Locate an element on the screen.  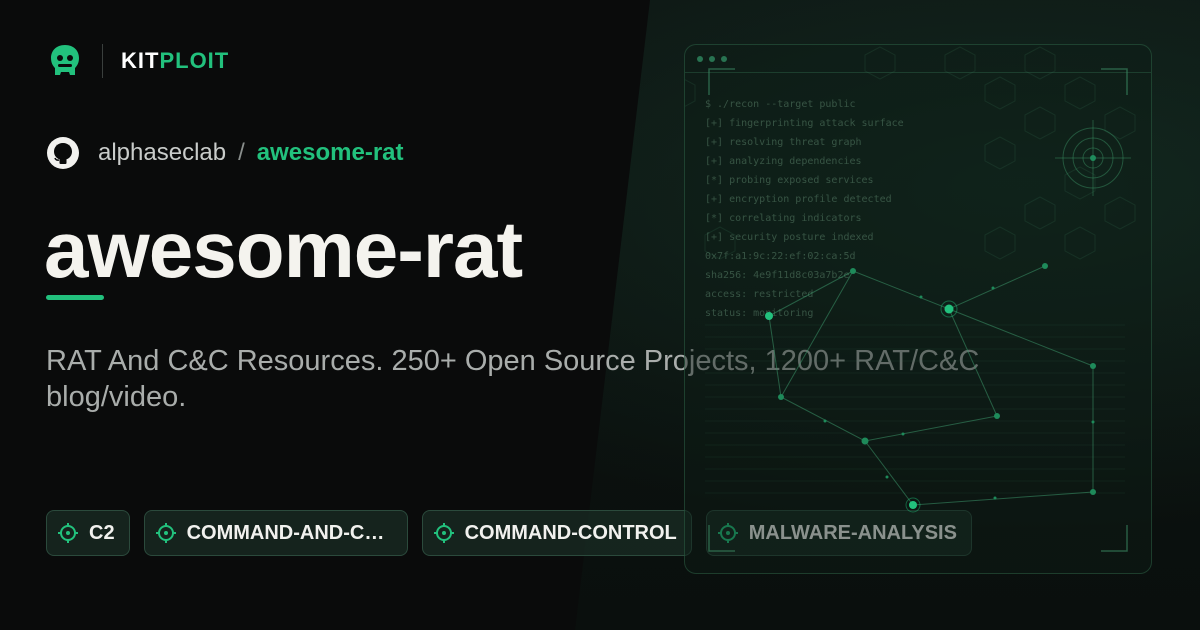
repo-breadcrumb: alphaseclab / awesome-rat is located at coordinates (225, 153).